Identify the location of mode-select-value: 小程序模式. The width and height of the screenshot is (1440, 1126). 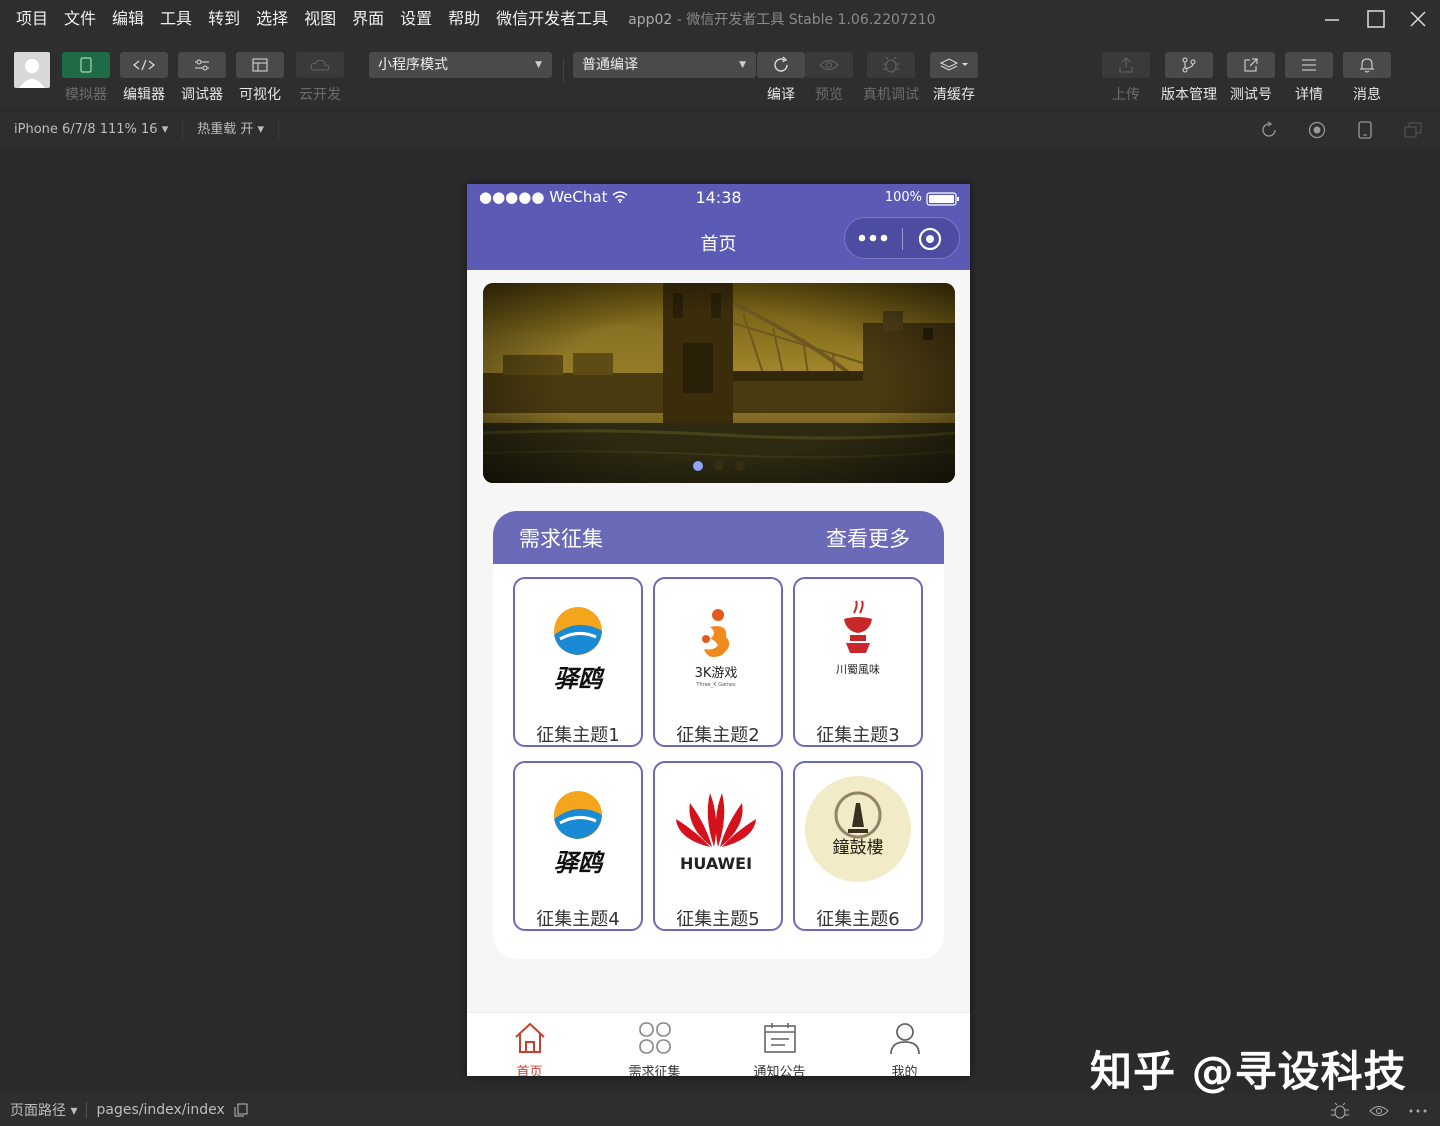
(413, 65).